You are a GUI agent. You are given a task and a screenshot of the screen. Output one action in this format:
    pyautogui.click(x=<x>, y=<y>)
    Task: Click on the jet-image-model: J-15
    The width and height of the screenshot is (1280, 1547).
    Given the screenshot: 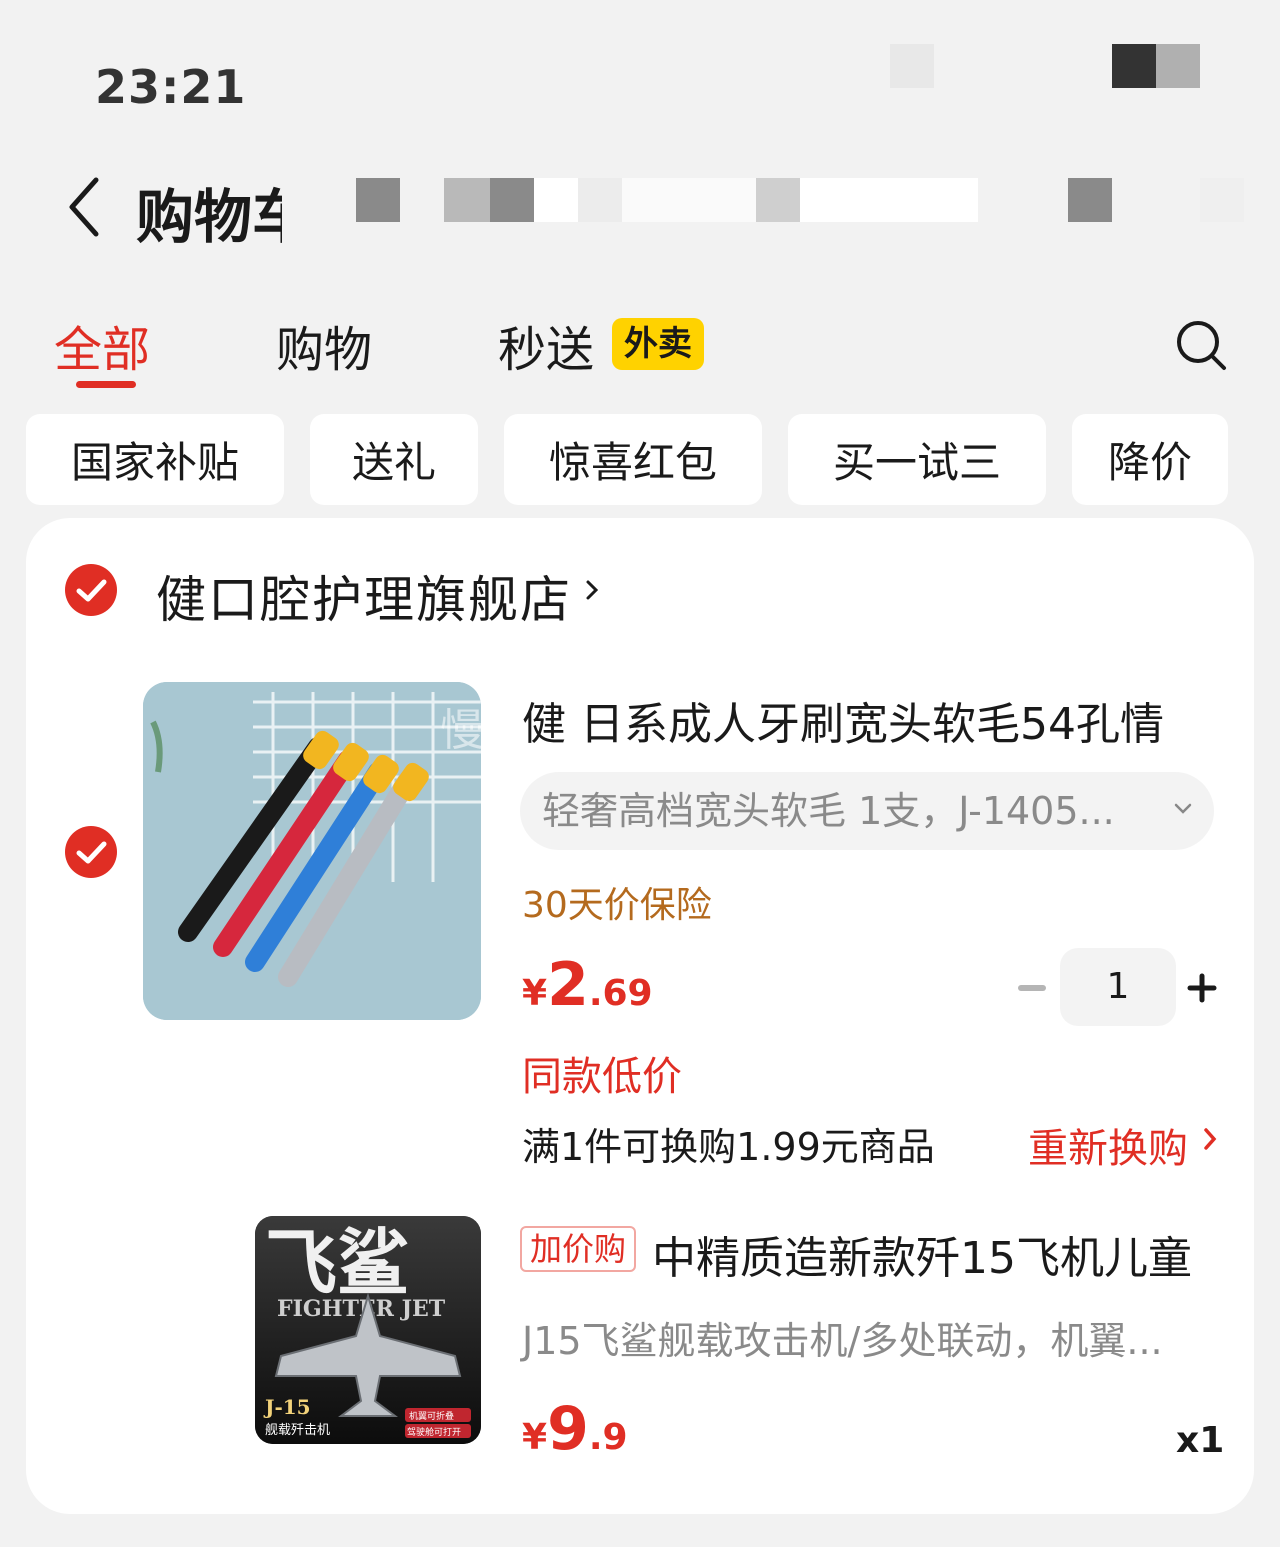 What is the action you would take?
    pyautogui.click(x=287, y=1407)
    